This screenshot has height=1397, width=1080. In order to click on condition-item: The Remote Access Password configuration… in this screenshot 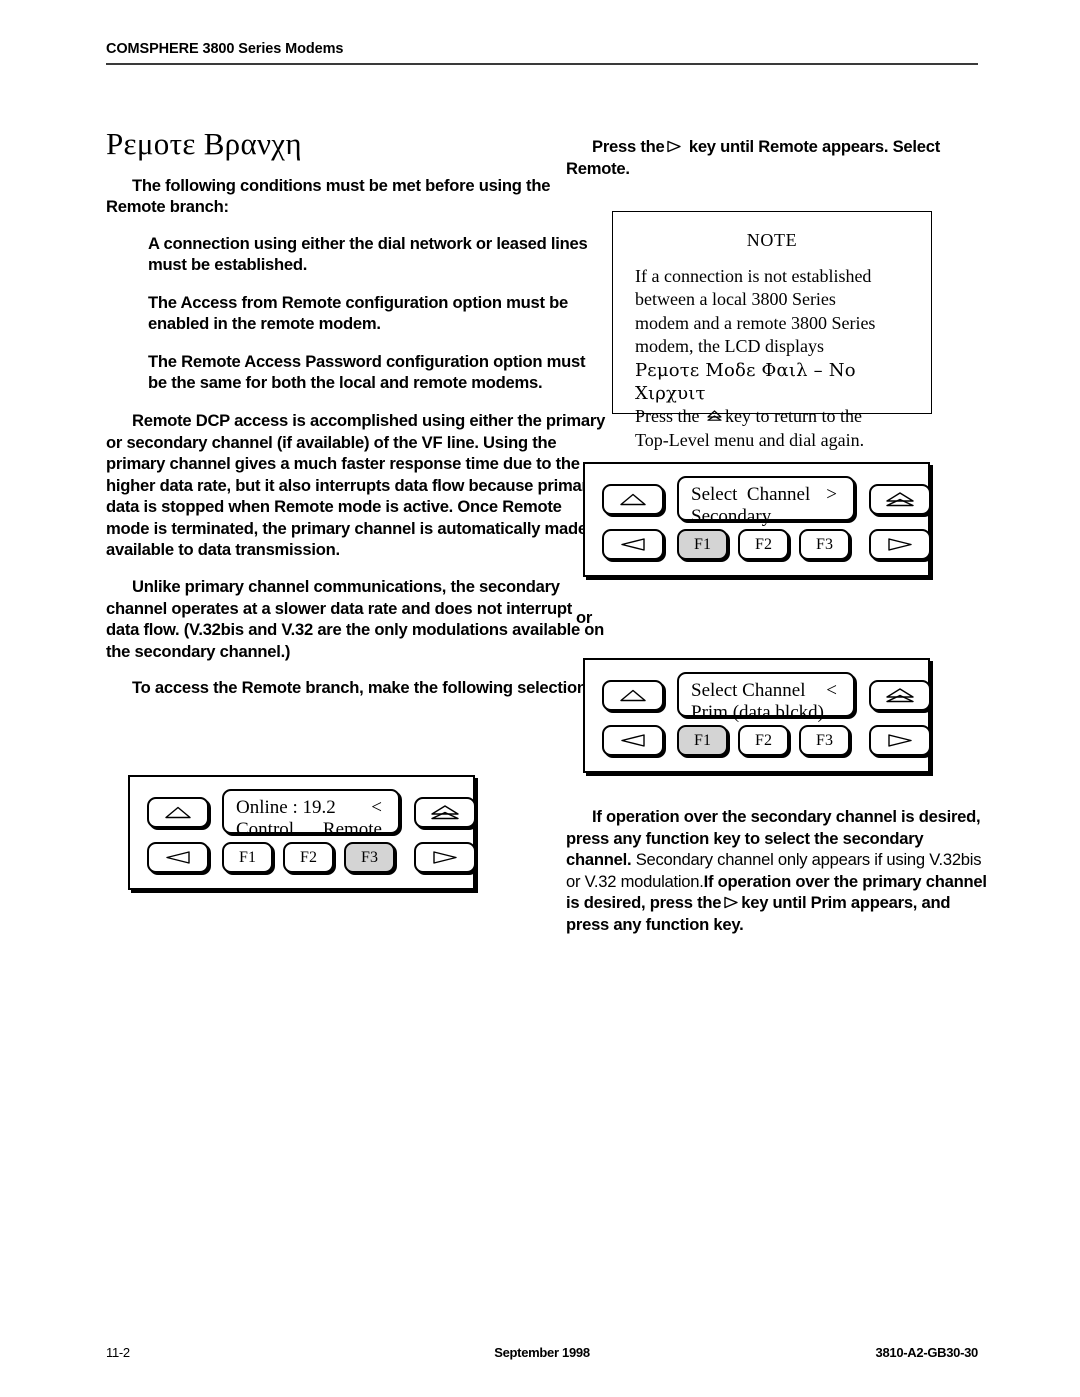, I will do `click(367, 372)`.